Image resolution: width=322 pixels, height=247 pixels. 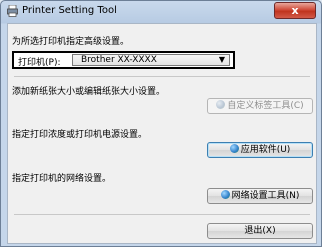 What do you see at coordinates (62, 179) in the screenshot?
I see `network-settings-description: 指定打印机的网络设置。` at bounding box center [62, 179].